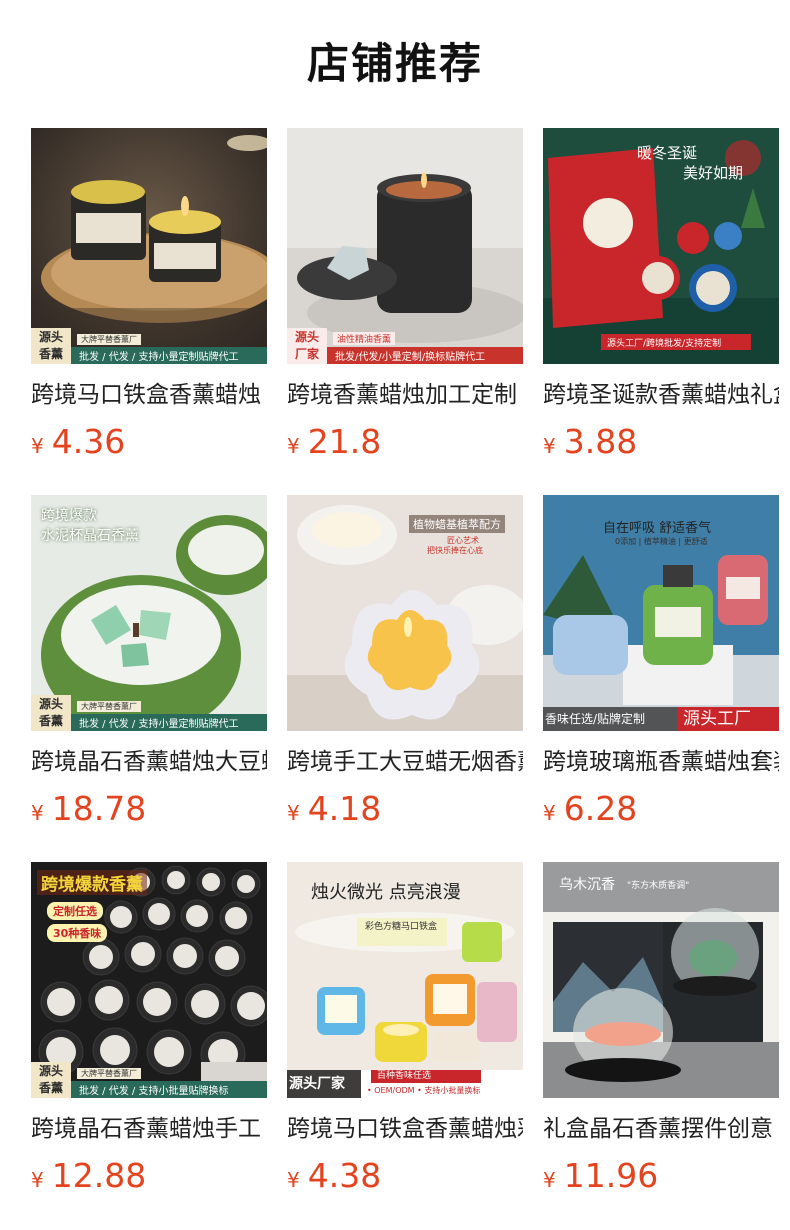 The width and height of the screenshot is (790, 1230). Describe the element at coordinates (344, 441) in the screenshot. I see `price-value: 21.8` at that location.